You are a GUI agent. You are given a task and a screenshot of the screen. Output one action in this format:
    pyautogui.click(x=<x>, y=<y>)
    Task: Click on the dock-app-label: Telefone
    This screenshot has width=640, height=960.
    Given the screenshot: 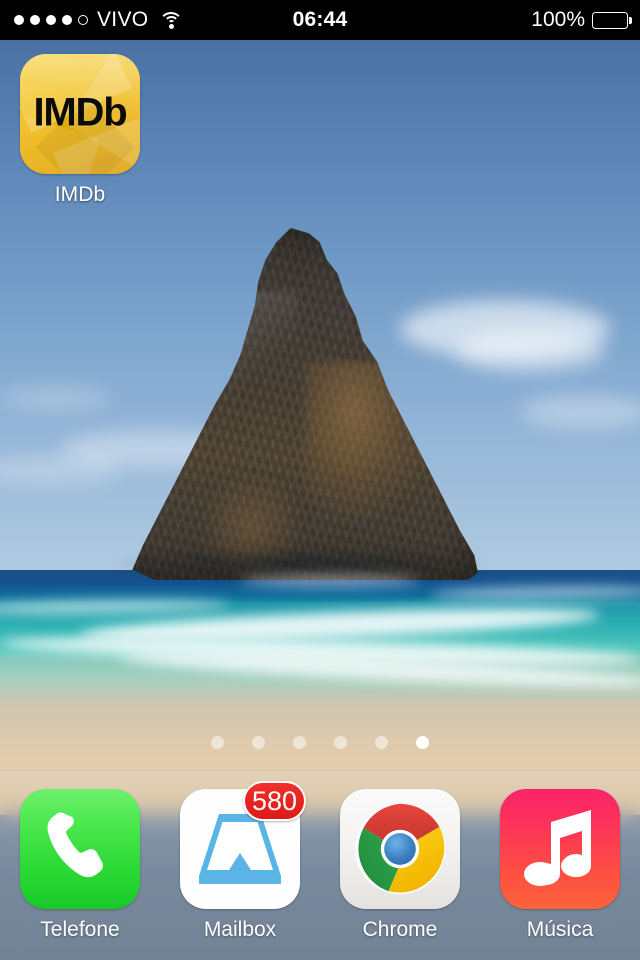 What is the action you would take?
    pyautogui.click(x=80, y=929)
    